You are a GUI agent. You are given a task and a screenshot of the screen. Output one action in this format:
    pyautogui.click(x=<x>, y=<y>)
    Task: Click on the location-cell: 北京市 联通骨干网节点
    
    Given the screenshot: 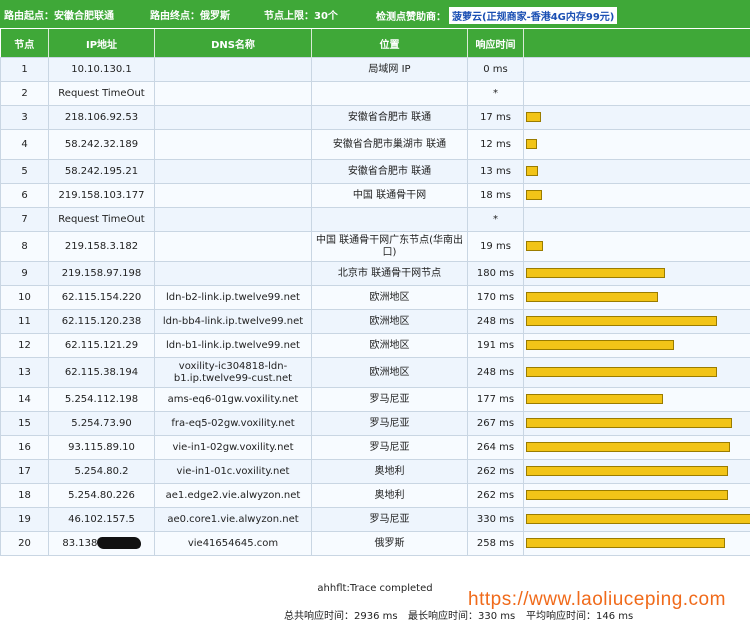 What is the action you would take?
    pyautogui.click(x=389, y=273)
    